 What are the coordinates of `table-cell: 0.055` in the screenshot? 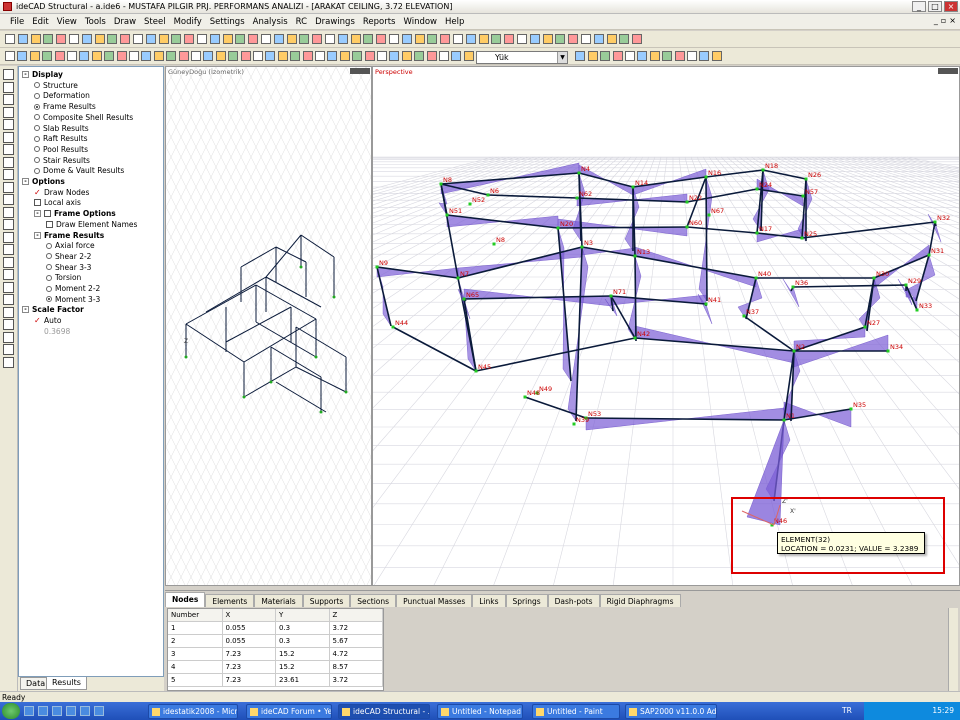 It's located at (249, 641).